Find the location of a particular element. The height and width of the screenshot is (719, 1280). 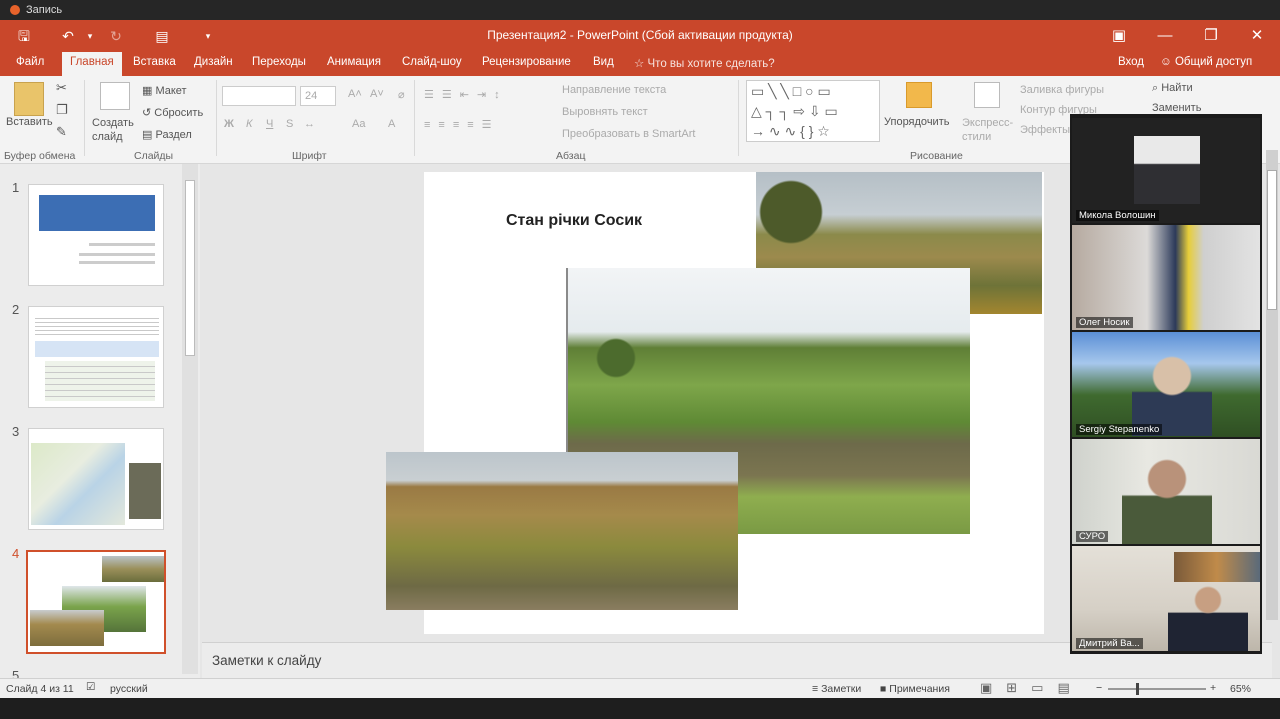

paste-icon is located at coordinates (29, 99).